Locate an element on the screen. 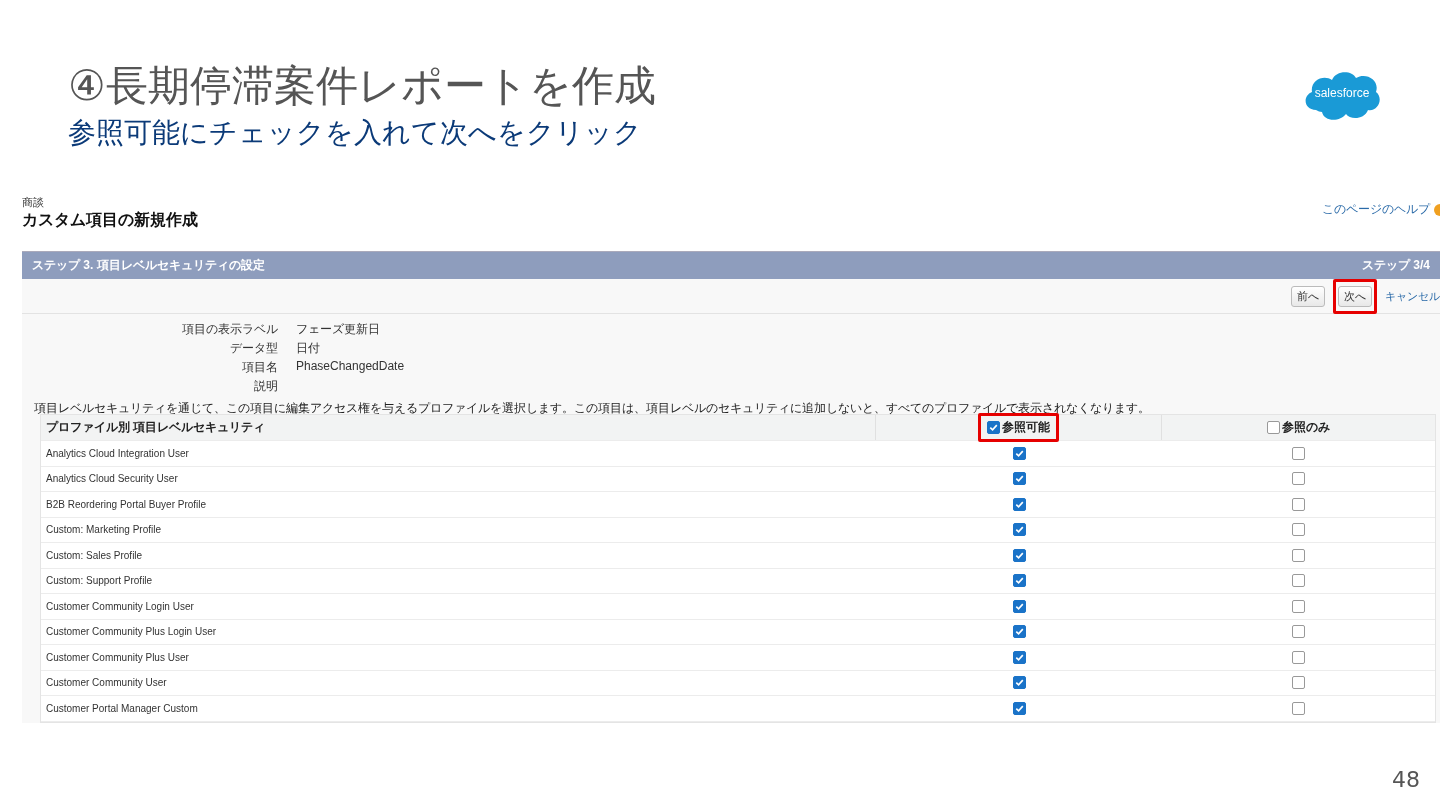 The image size is (1440, 810). previous-button: 前へ is located at coordinates (1308, 296).